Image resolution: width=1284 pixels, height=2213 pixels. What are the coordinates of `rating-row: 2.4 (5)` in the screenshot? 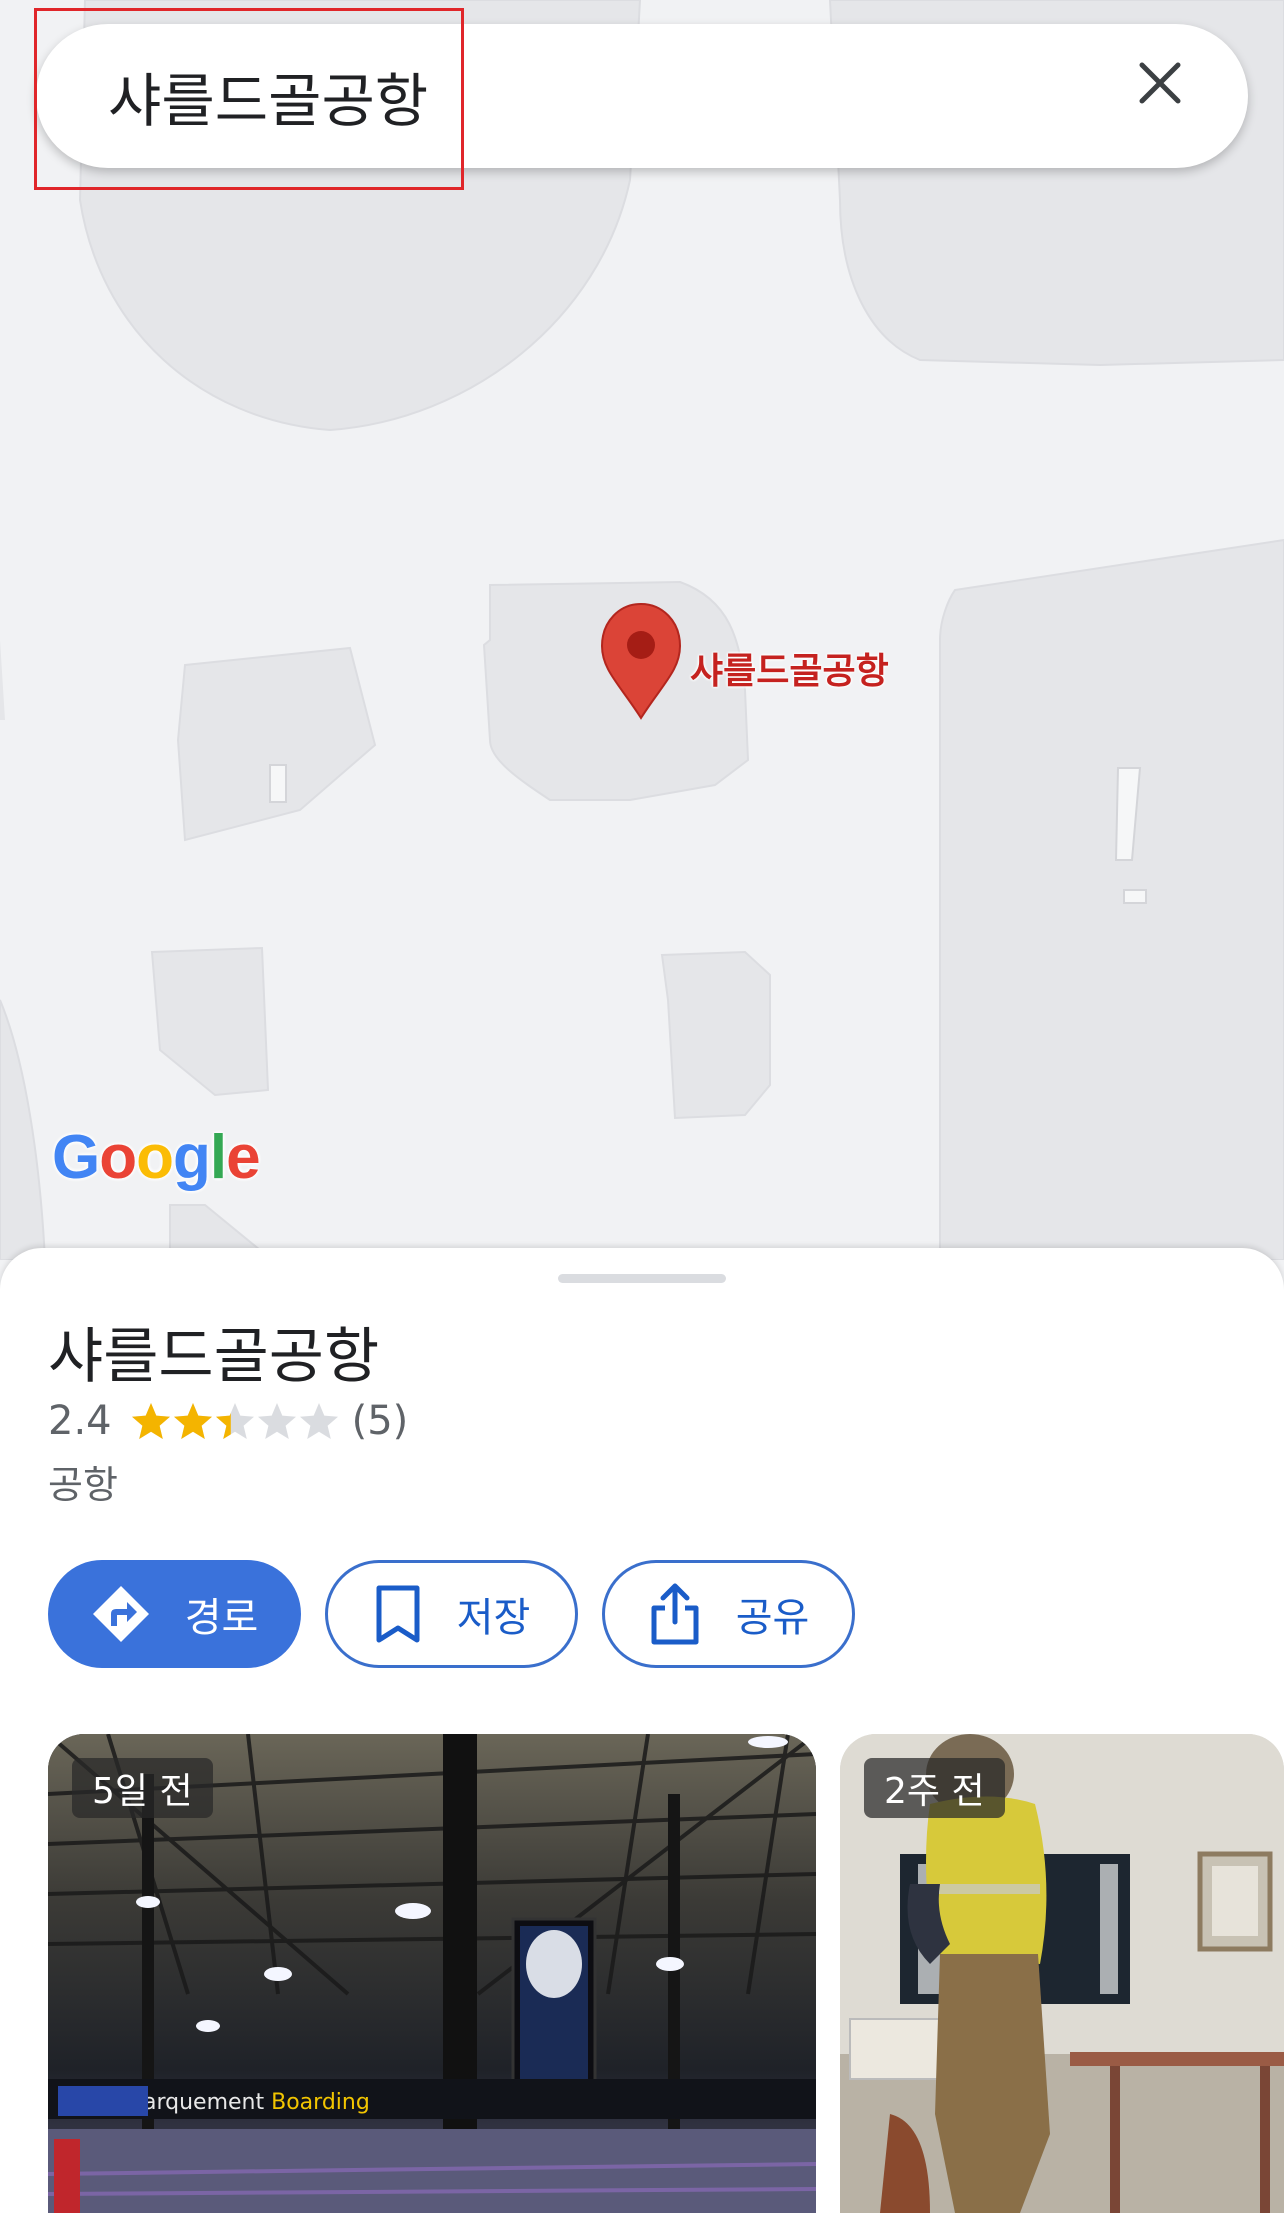 It's located at (228, 1421).